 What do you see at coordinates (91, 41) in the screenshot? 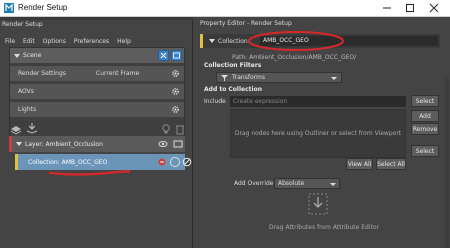
I see `menu-preferences: Preferences` at bounding box center [91, 41].